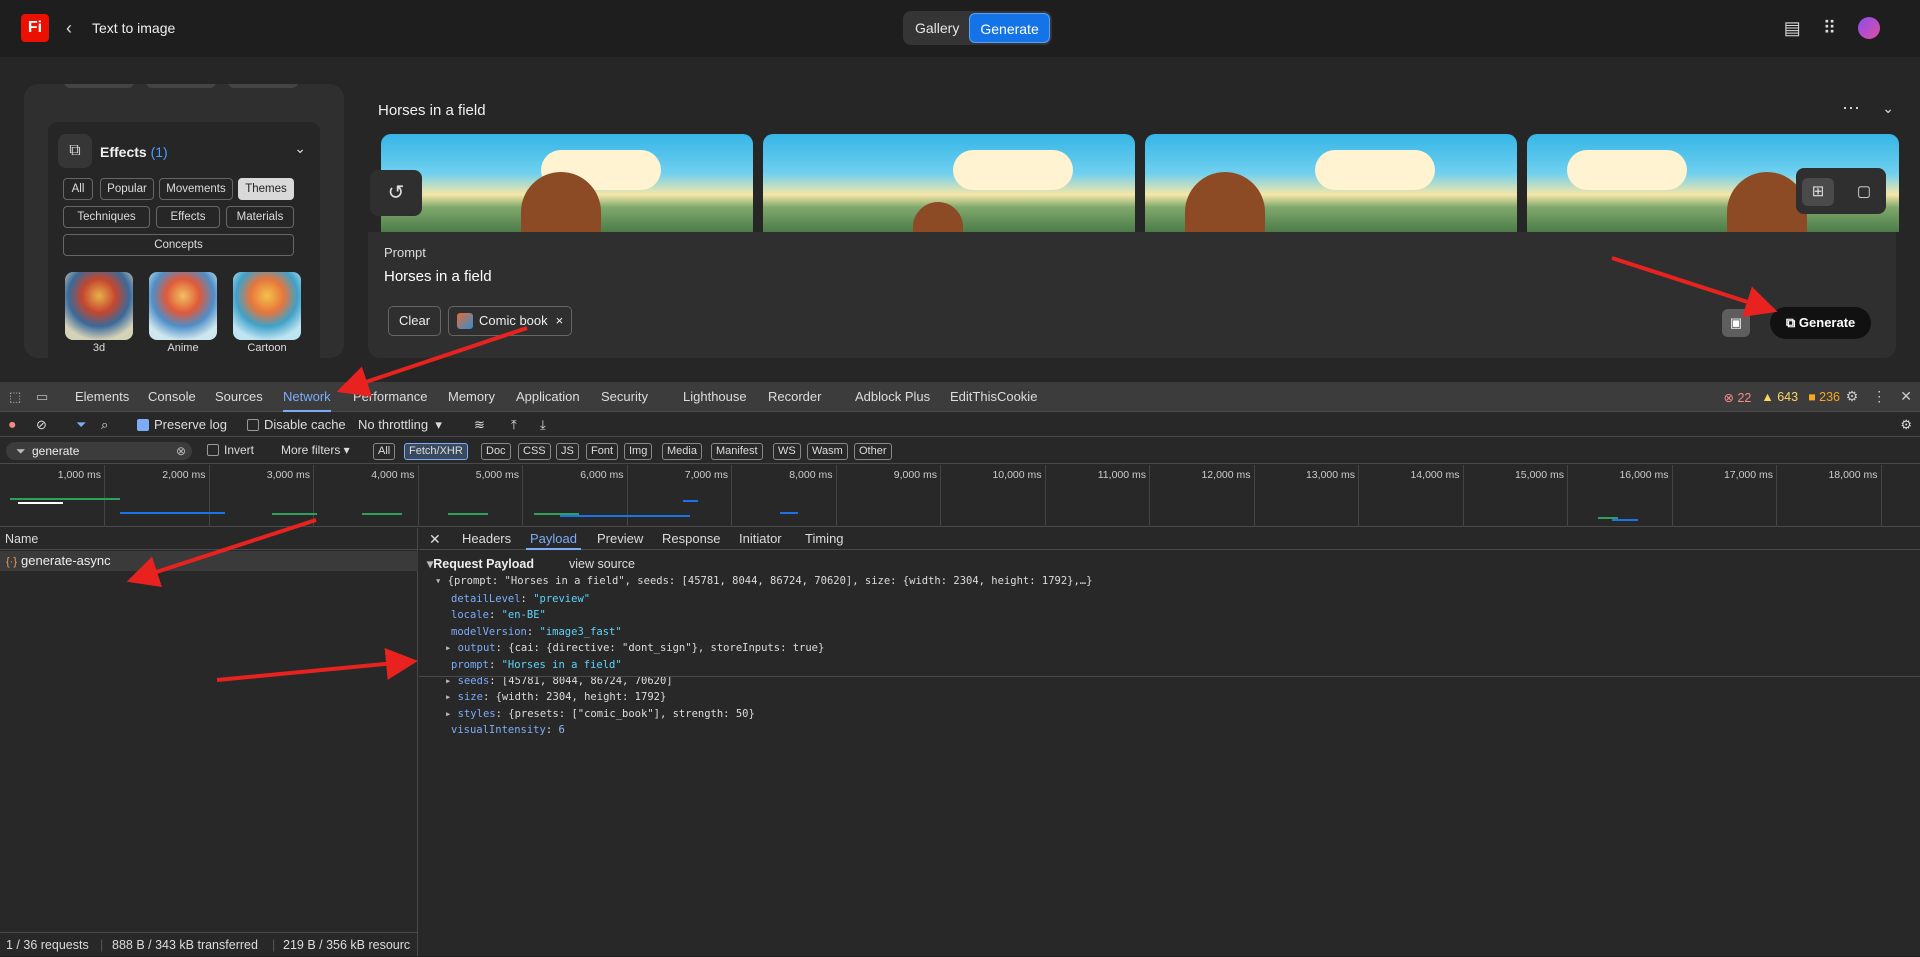 This screenshot has height=957, width=1920. What do you see at coordinates (451, 648) in the screenshot?
I see `expand-triangle-icon: ▸` at bounding box center [451, 648].